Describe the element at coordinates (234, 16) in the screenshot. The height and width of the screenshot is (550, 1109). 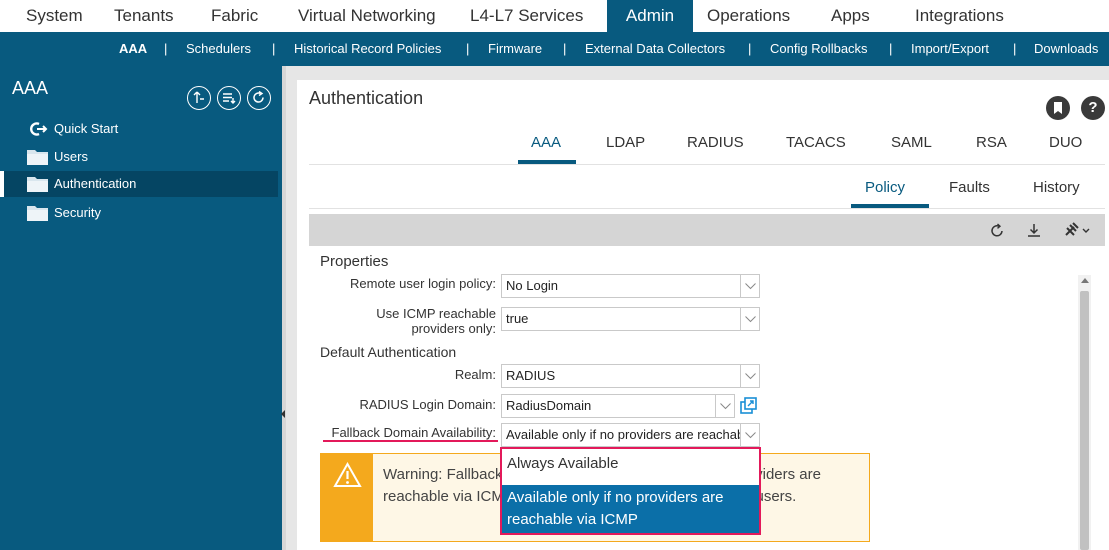
I see `top-nav-fabric: Fabric` at that location.